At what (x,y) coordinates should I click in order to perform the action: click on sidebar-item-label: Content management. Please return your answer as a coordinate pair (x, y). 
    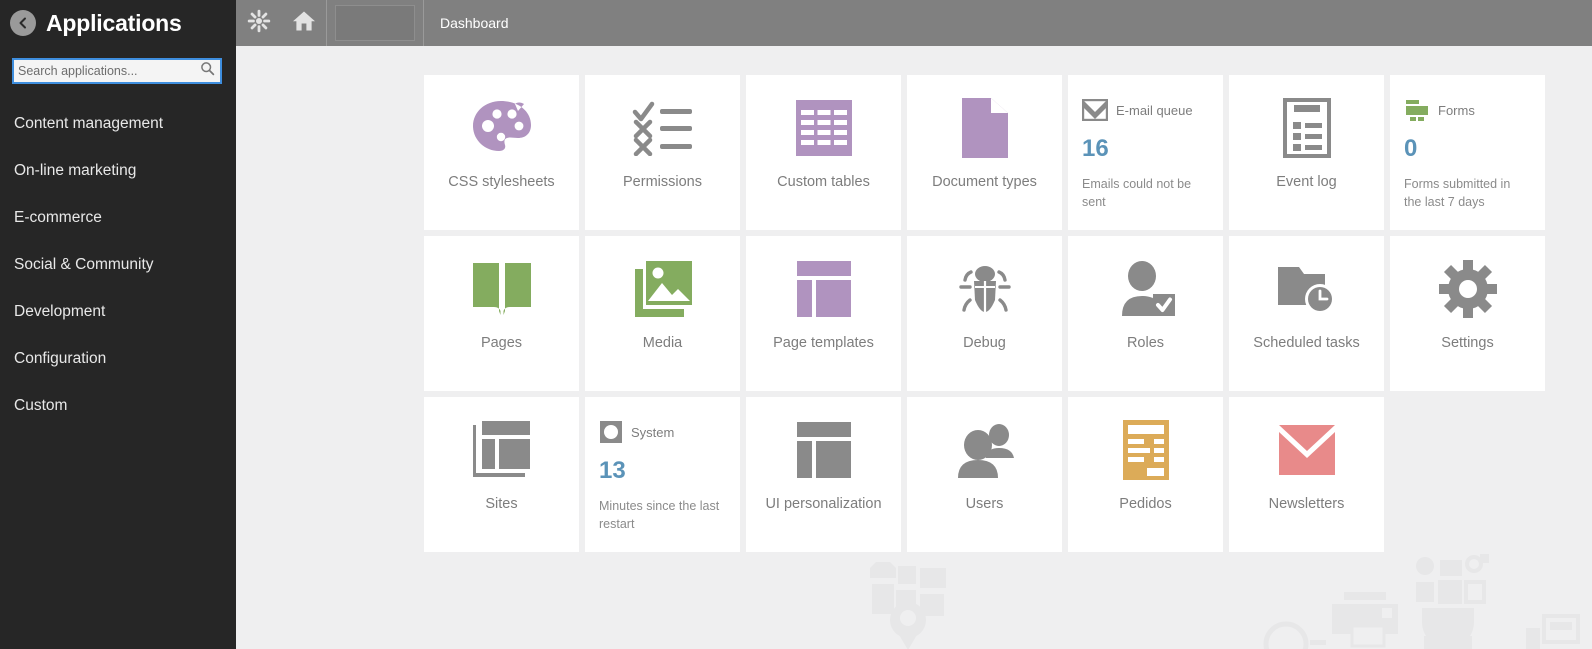
    Looking at the image, I should click on (89, 123).